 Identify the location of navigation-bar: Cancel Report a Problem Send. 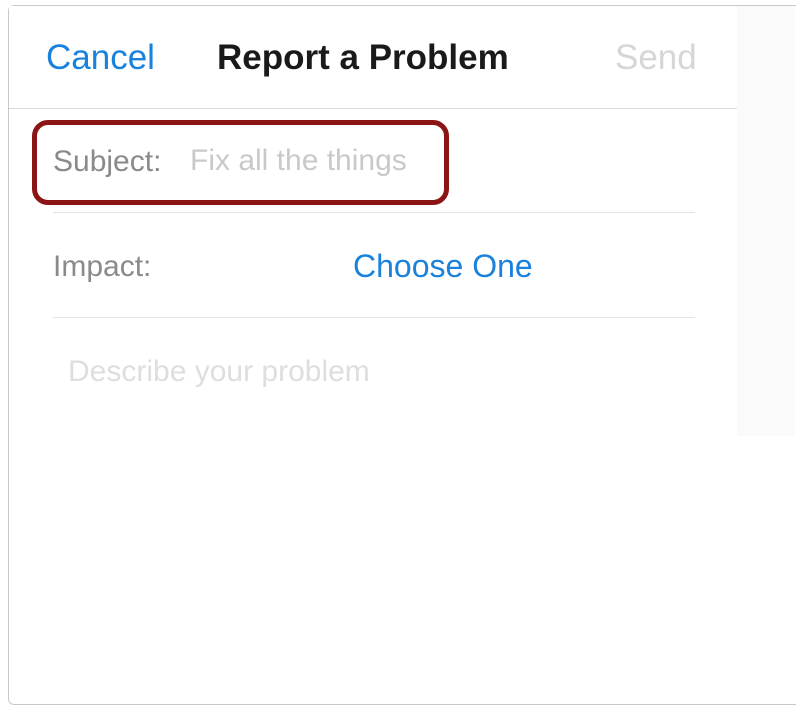
(373, 57).